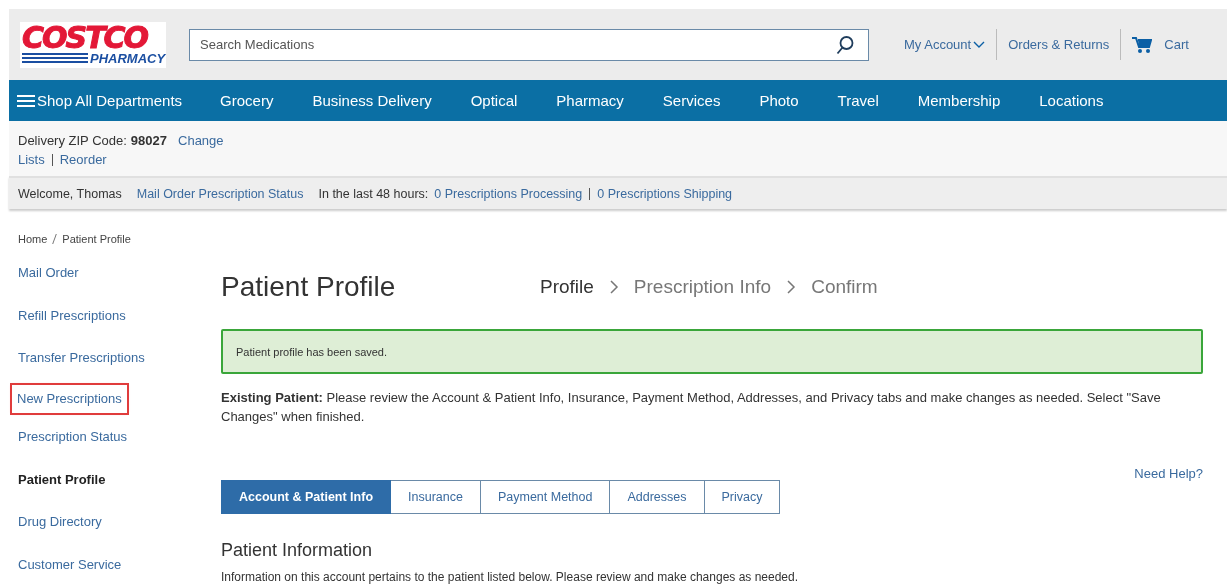 Image resolution: width=1227 pixels, height=585 pixels. What do you see at coordinates (545, 497) in the screenshot?
I see `tab: Payment Method` at bounding box center [545, 497].